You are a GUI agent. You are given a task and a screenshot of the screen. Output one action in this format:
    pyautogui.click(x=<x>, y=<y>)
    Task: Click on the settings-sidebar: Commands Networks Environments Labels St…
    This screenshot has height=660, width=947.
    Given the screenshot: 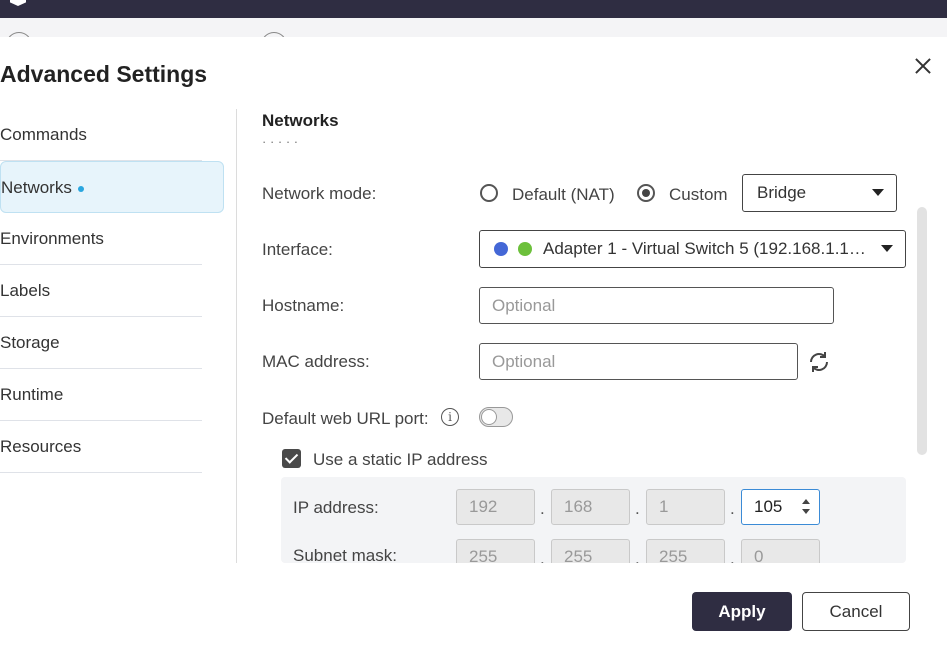 What is the action you would take?
    pyautogui.click(x=112, y=291)
    